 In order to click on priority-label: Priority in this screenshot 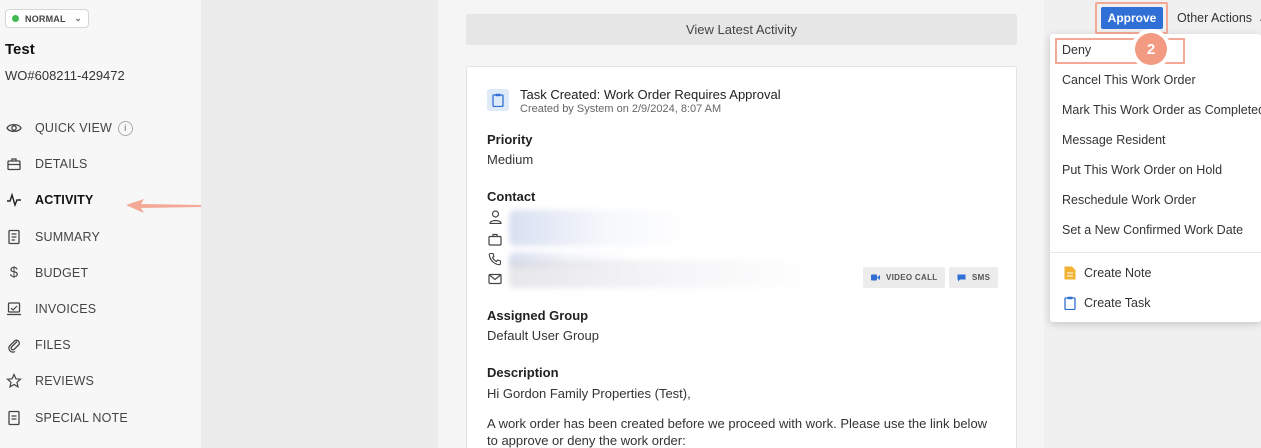, I will do `click(510, 139)`.